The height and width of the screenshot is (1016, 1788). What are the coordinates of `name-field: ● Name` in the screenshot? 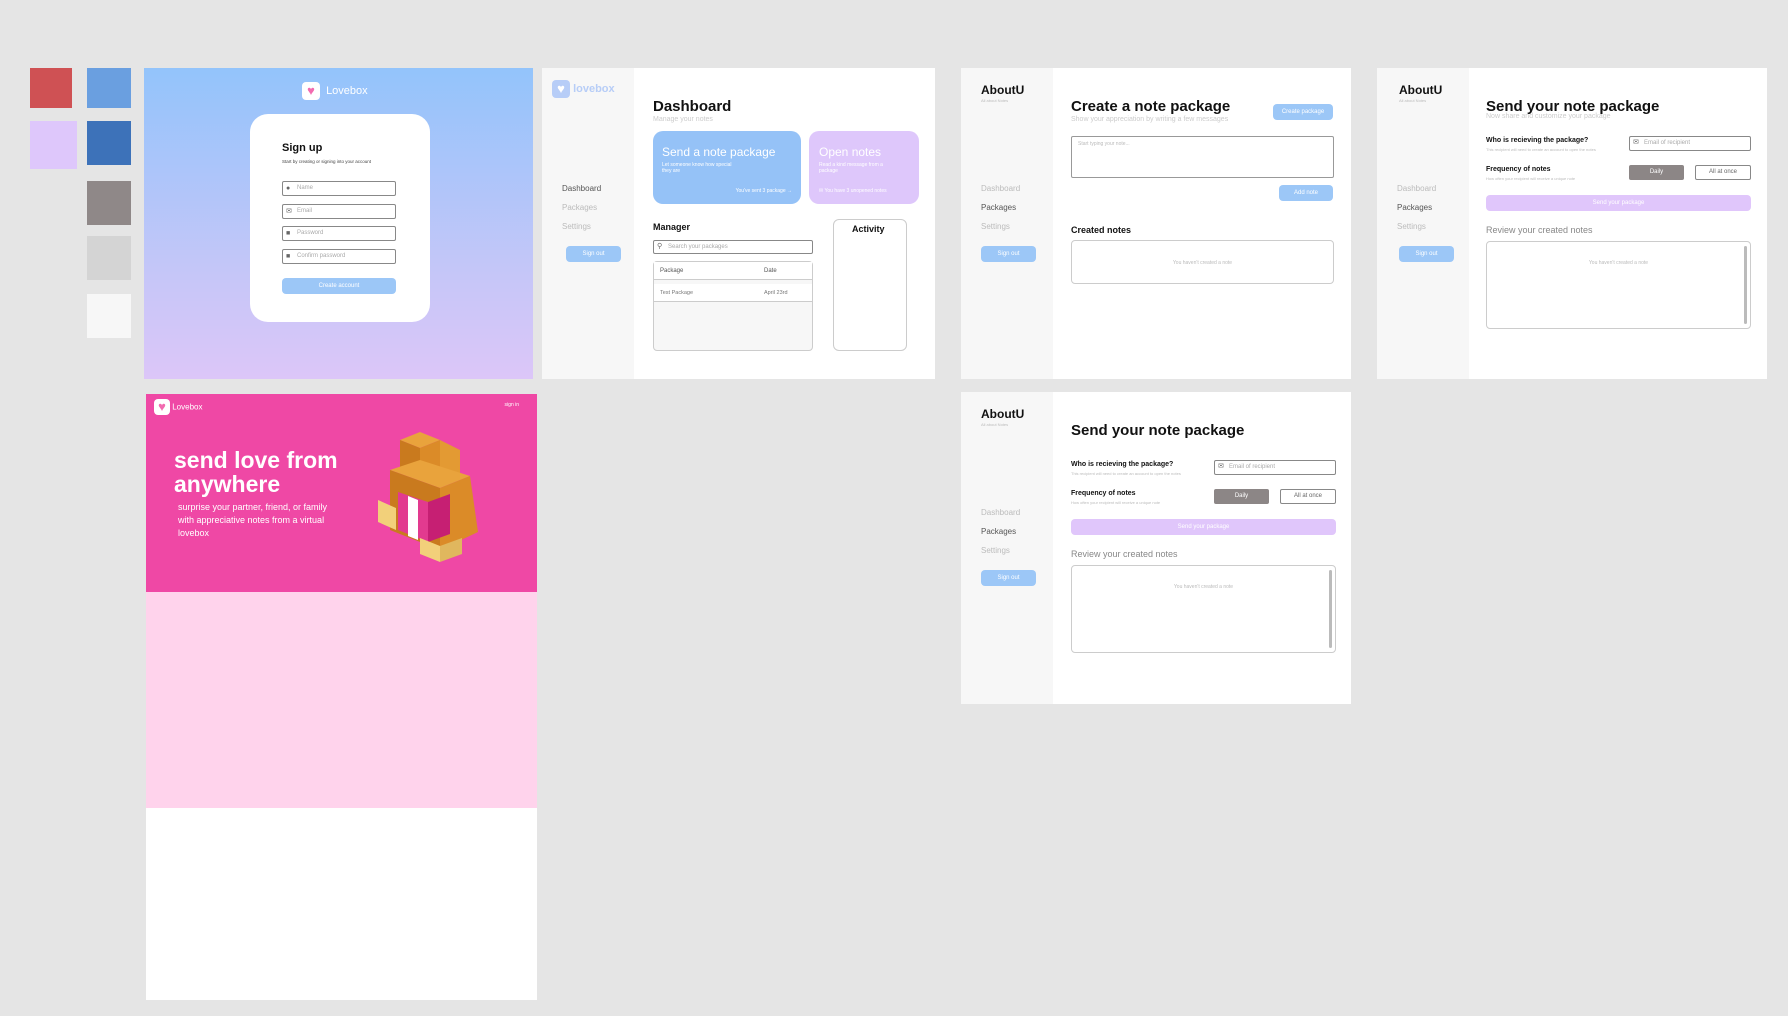 It's located at (339, 188).